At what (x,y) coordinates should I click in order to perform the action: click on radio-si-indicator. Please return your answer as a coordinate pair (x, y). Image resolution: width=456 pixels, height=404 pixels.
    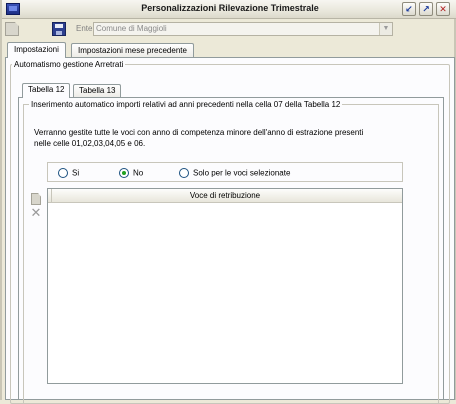
    Looking at the image, I should click on (63, 172).